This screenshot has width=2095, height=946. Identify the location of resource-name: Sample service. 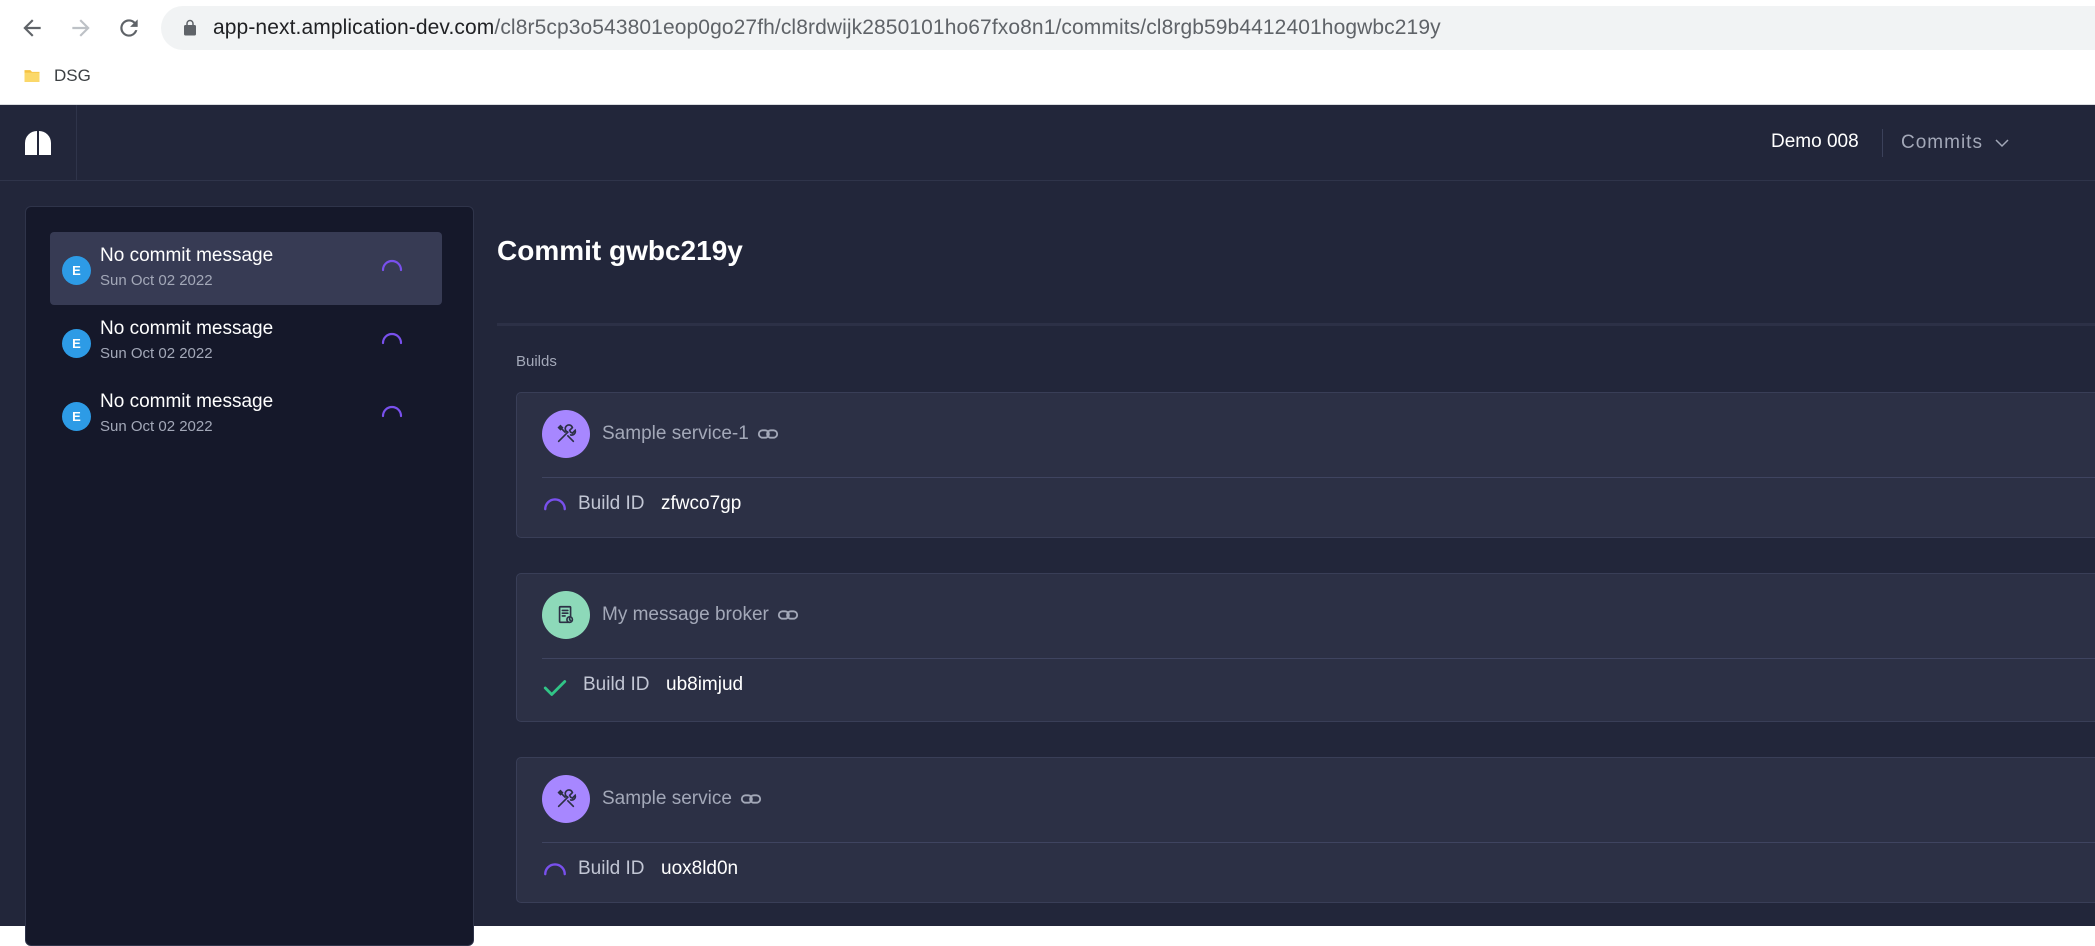
(667, 798).